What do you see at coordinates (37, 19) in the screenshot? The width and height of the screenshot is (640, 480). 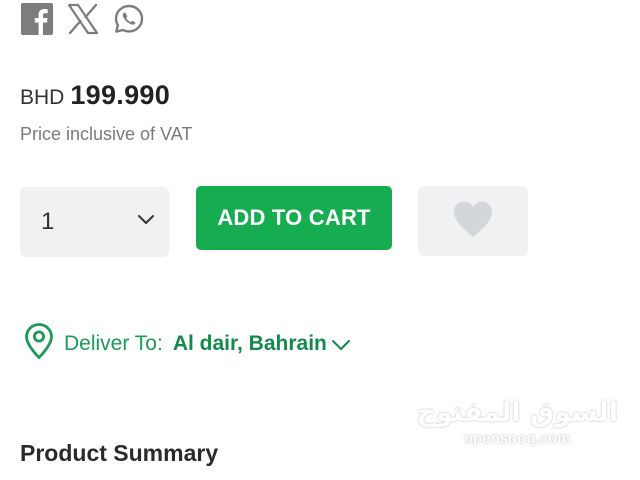 I see `facebook-icon` at bounding box center [37, 19].